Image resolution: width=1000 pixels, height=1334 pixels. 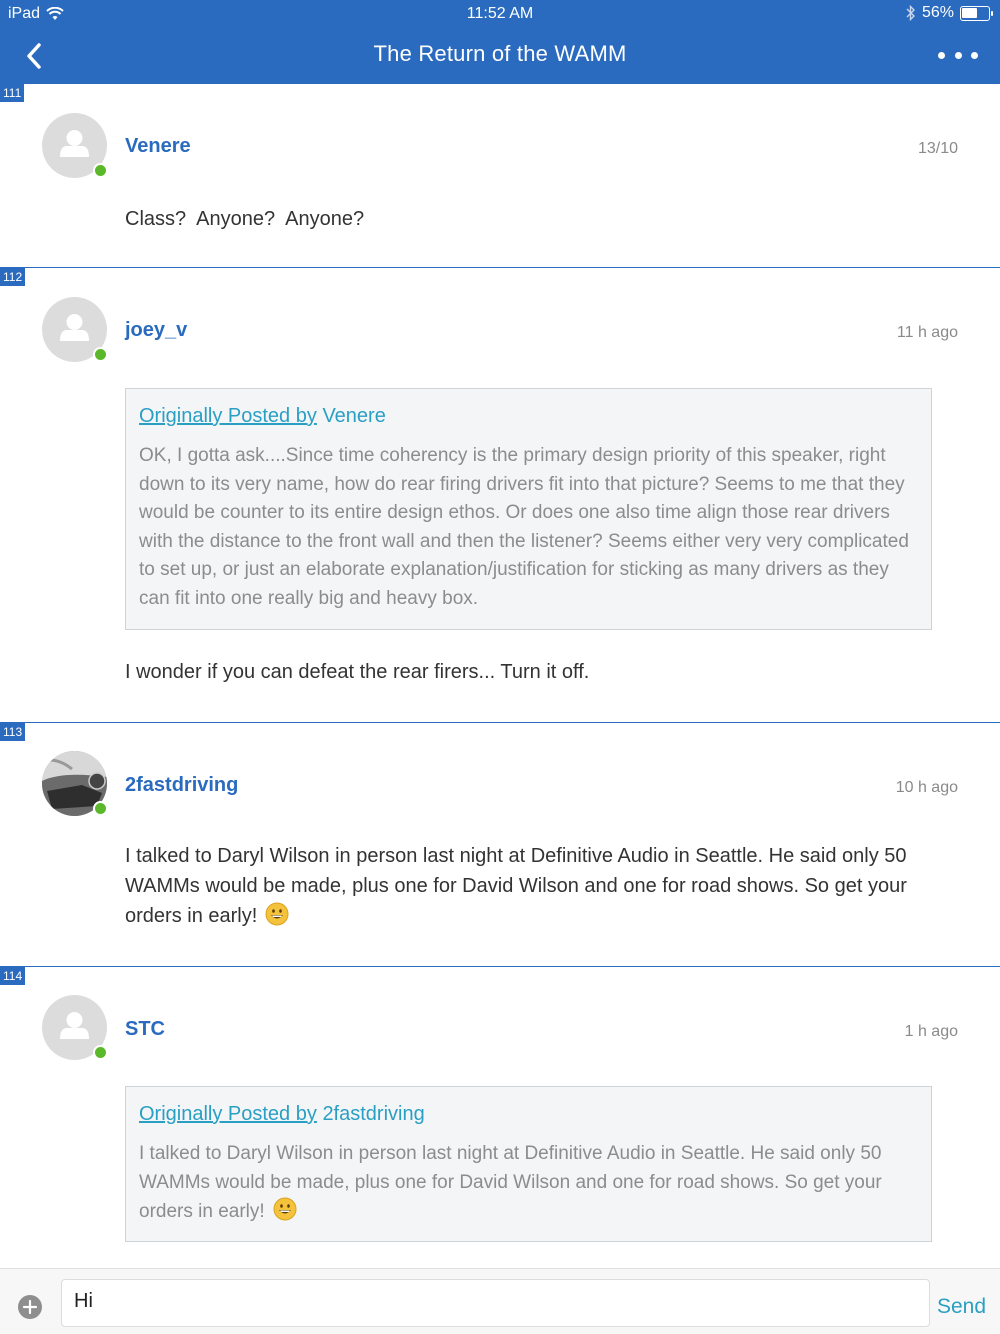 What do you see at coordinates (156, 330) in the screenshot?
I see `post-author: joey_v` at bounding box center [156, 330].